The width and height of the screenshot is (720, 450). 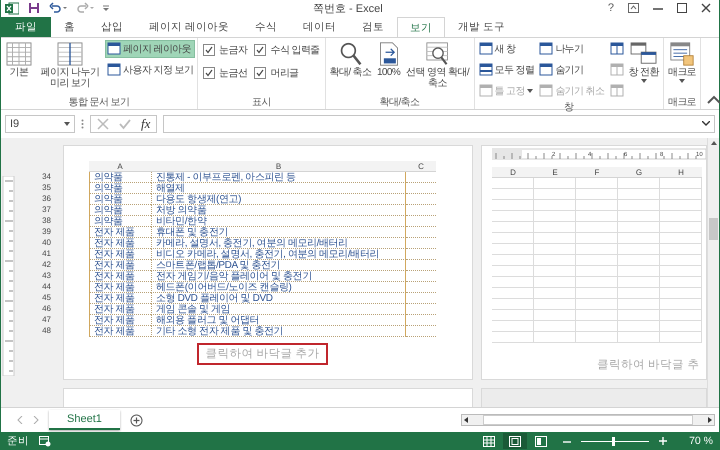 I want to click on macro-sheet-icon, so click(x=682, y=54).